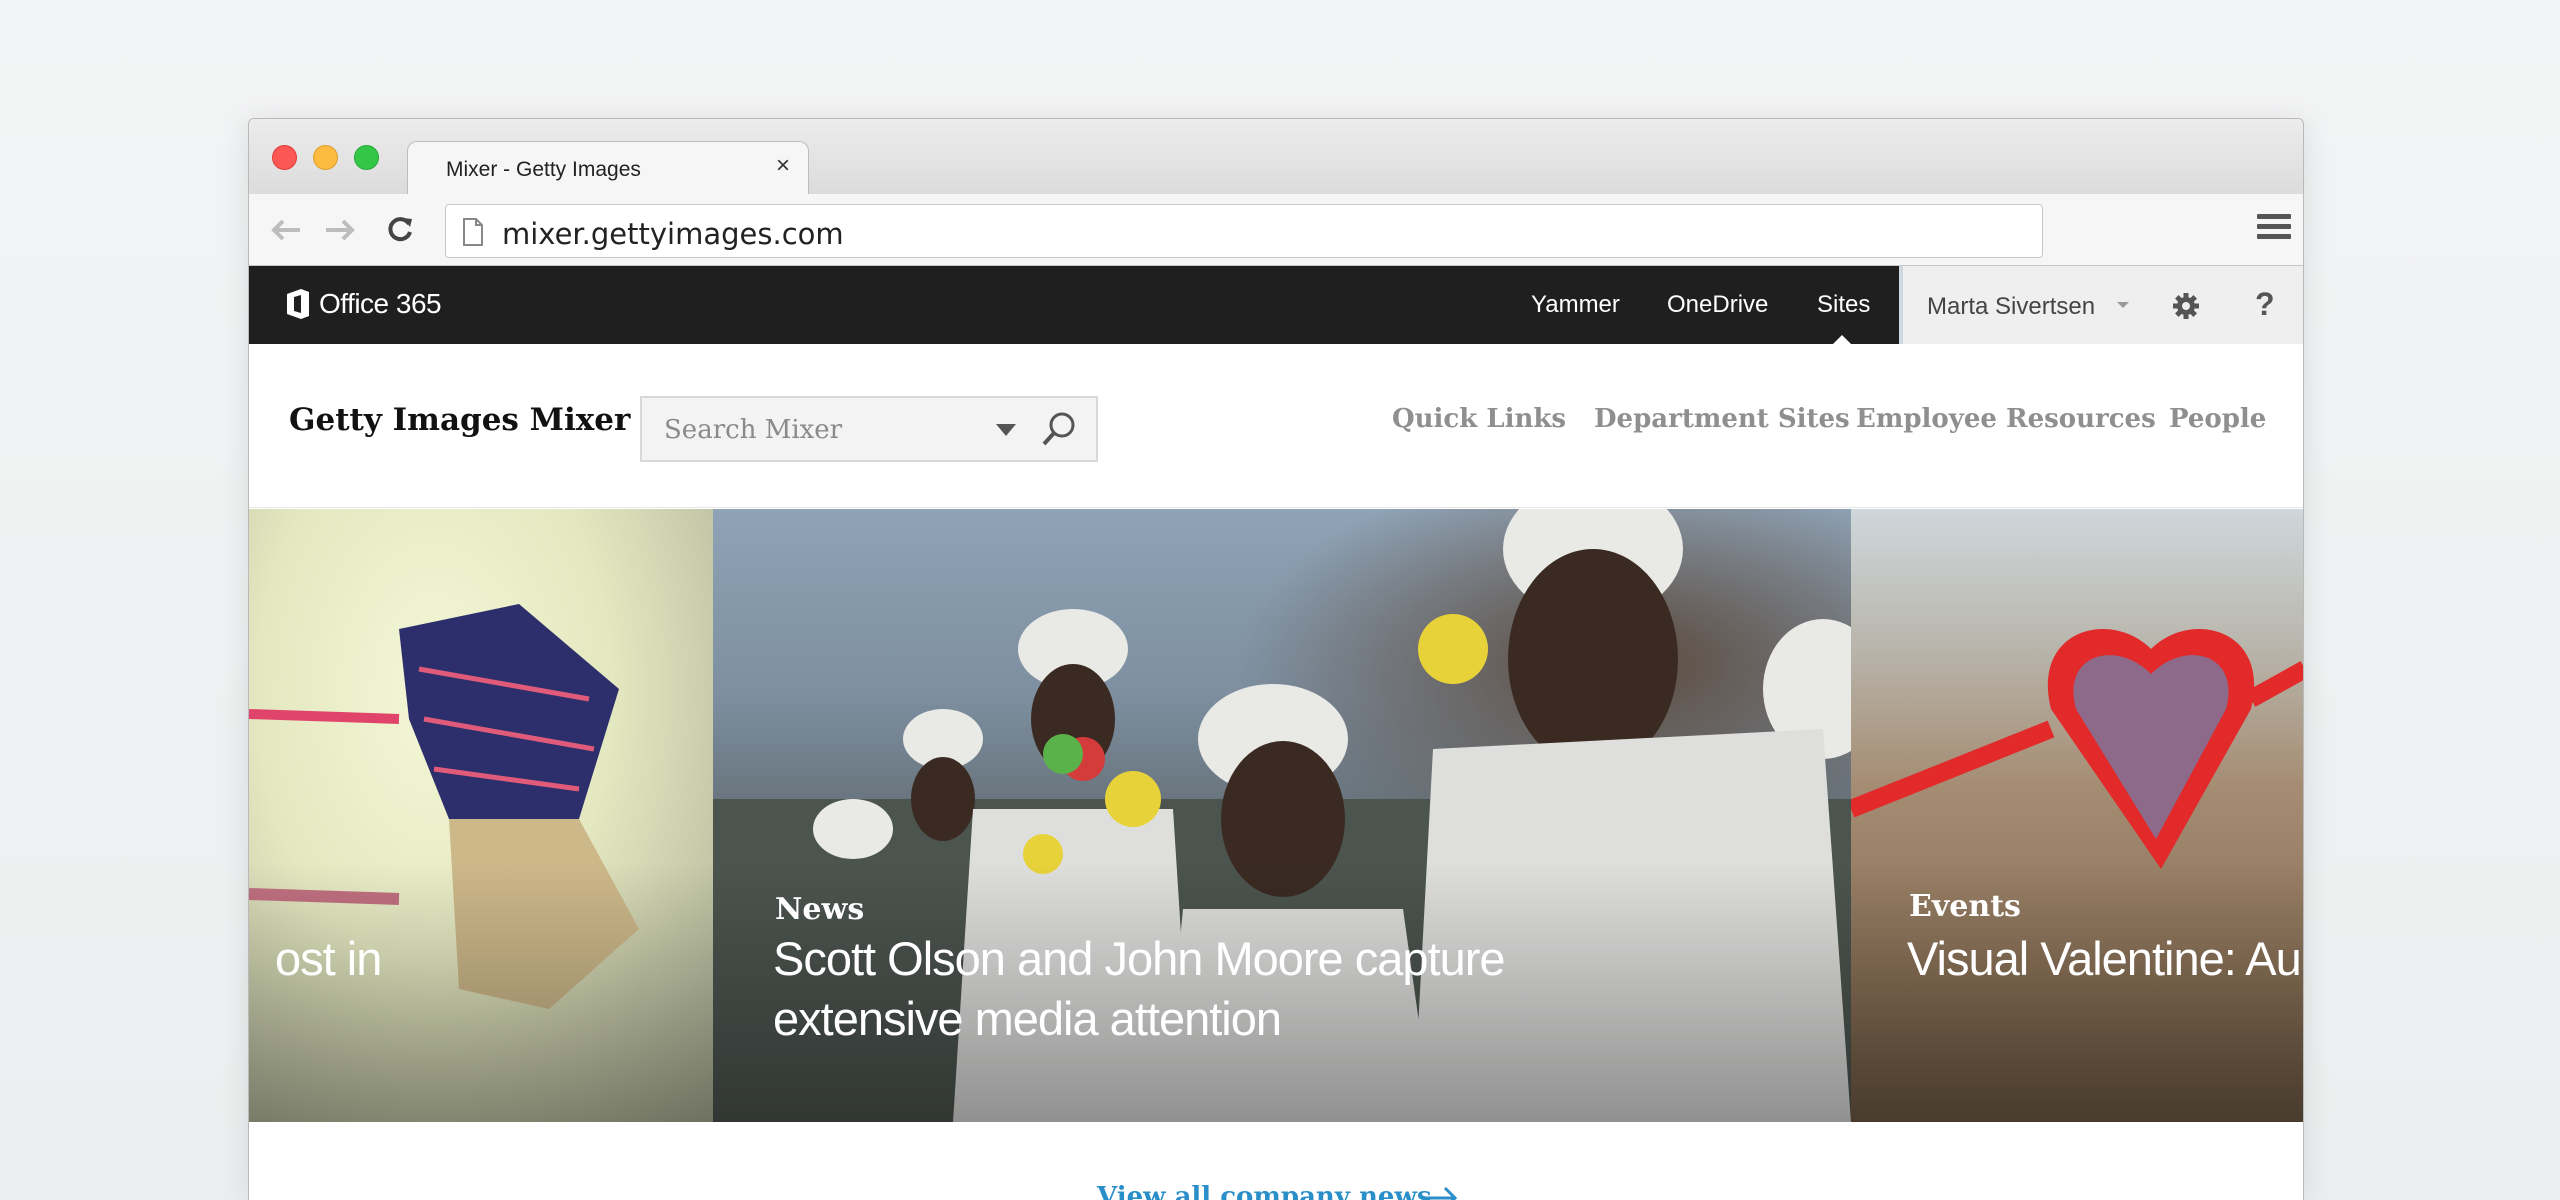 The image size is (2560, 1200). I want to click on address-bar: mixer.gettyimages.com, so click(1244, 231).